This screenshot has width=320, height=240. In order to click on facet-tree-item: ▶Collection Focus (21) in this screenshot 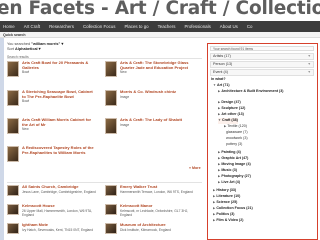, I will do `click(233, 209)`.